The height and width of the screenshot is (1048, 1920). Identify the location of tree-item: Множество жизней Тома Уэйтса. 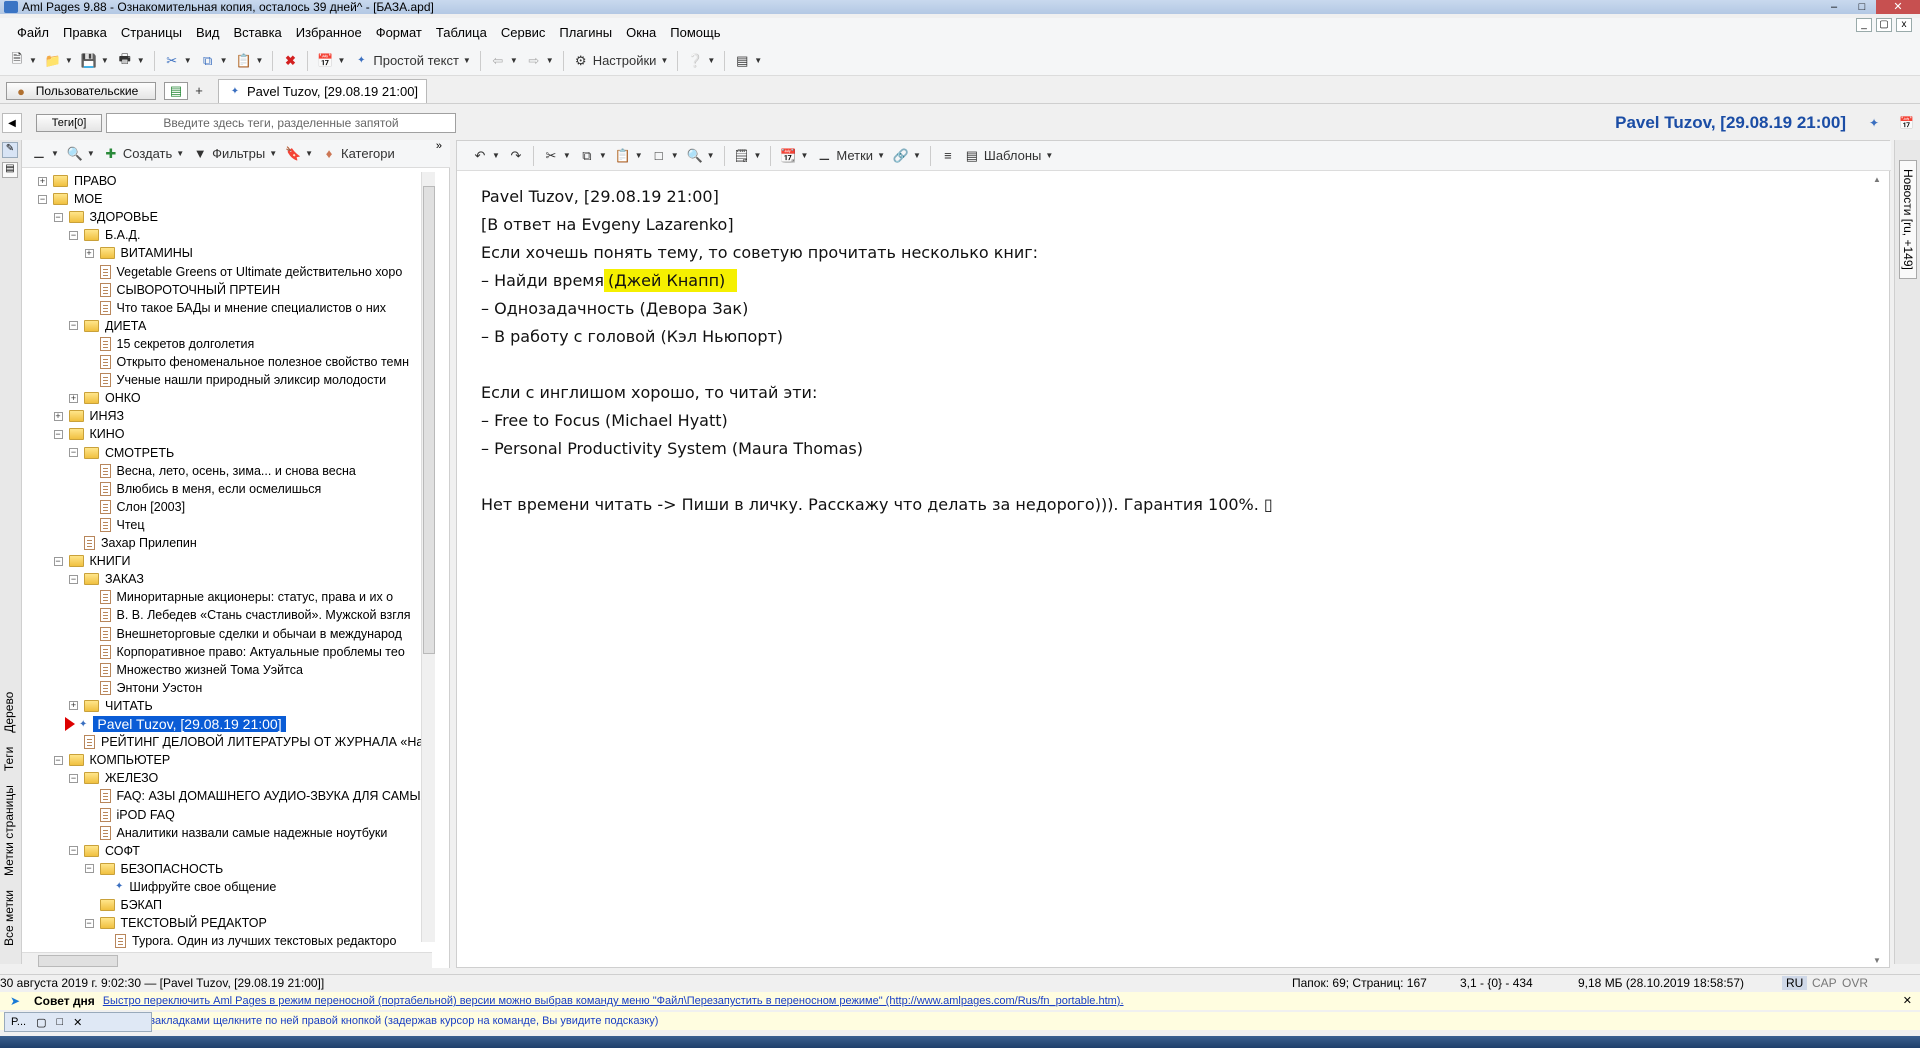
(194, 670).